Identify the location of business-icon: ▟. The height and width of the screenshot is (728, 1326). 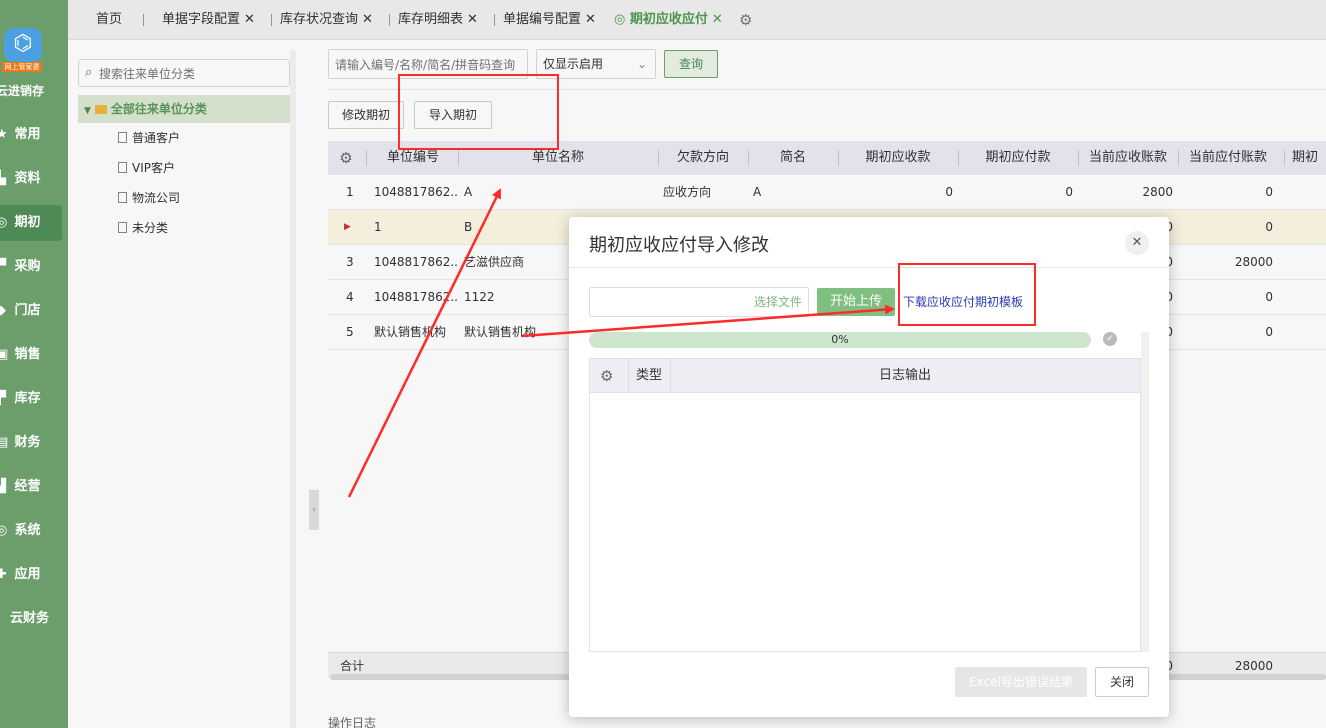
(3, 486).